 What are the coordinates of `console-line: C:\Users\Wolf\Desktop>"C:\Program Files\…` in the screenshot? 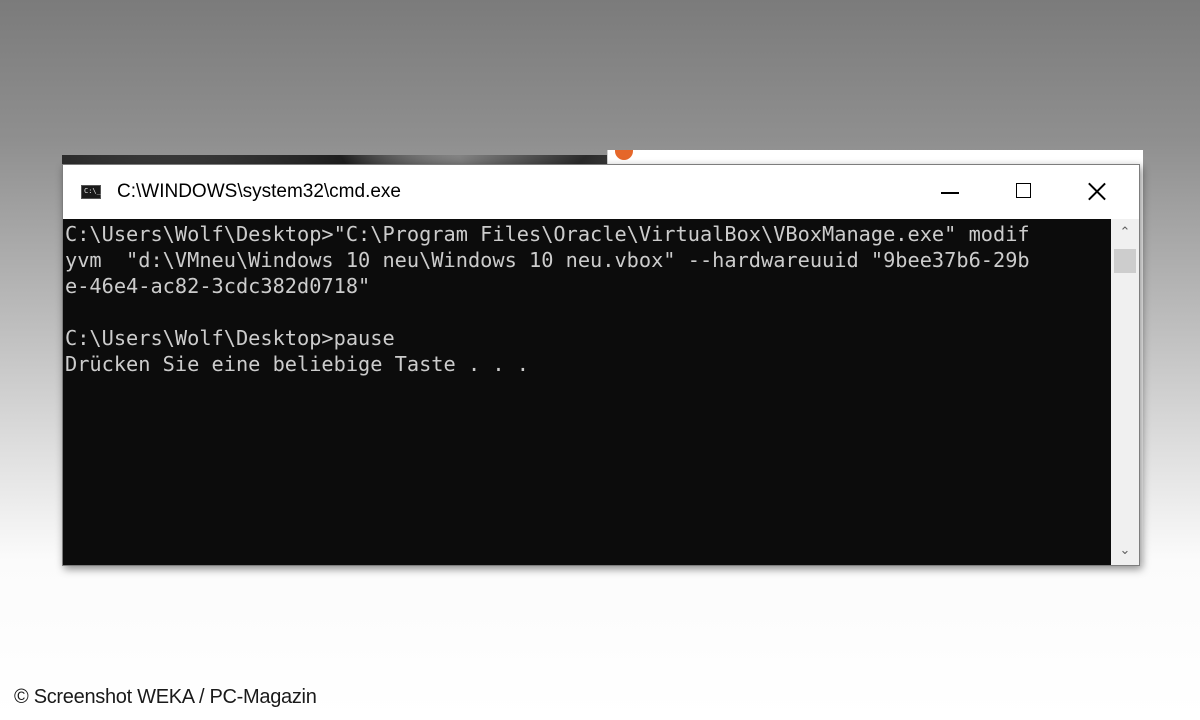 It's located at (547, 234).